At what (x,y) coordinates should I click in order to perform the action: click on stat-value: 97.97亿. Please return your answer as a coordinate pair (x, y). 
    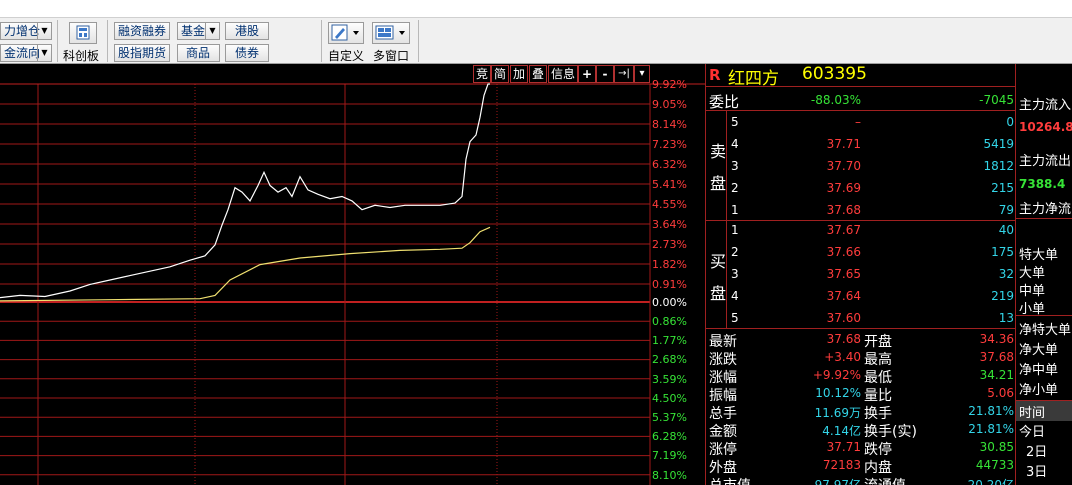
    Looking at the image, I should click on (837, 481).